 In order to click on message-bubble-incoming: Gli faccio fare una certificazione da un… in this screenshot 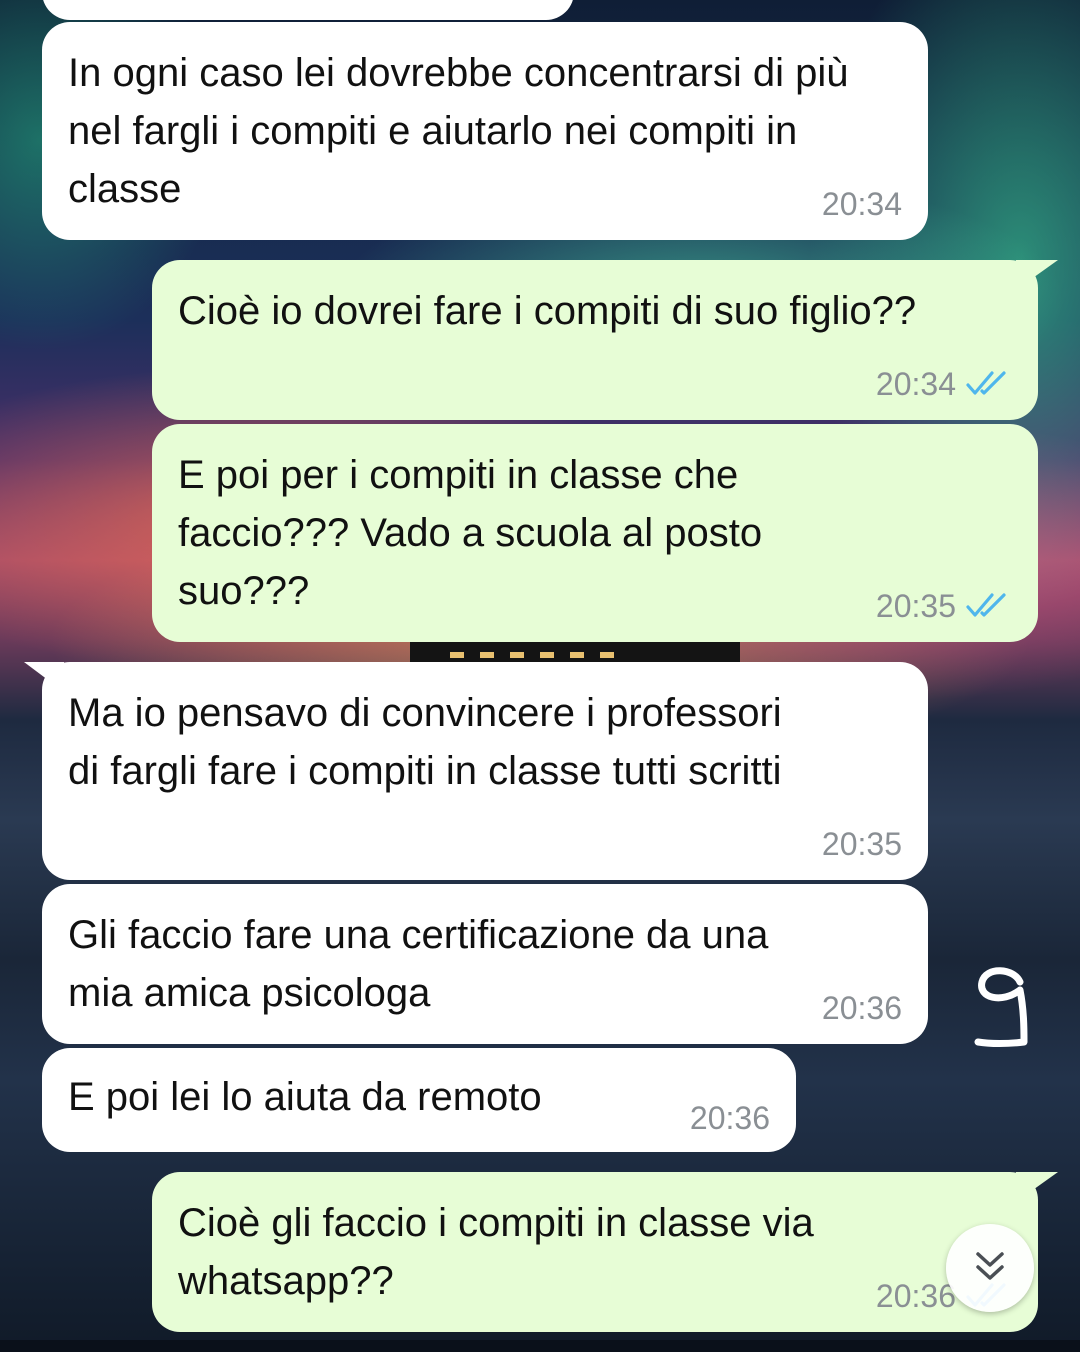, I will do `click(485, 964)`.